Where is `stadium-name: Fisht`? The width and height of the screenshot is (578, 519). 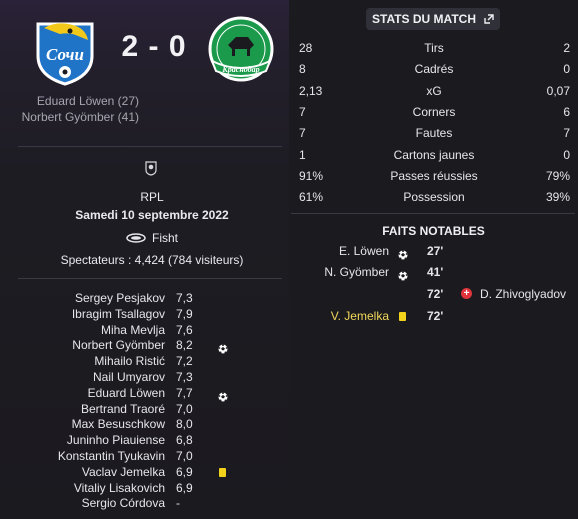 stadium-name: Fisht is located at coordinates (165, 238).